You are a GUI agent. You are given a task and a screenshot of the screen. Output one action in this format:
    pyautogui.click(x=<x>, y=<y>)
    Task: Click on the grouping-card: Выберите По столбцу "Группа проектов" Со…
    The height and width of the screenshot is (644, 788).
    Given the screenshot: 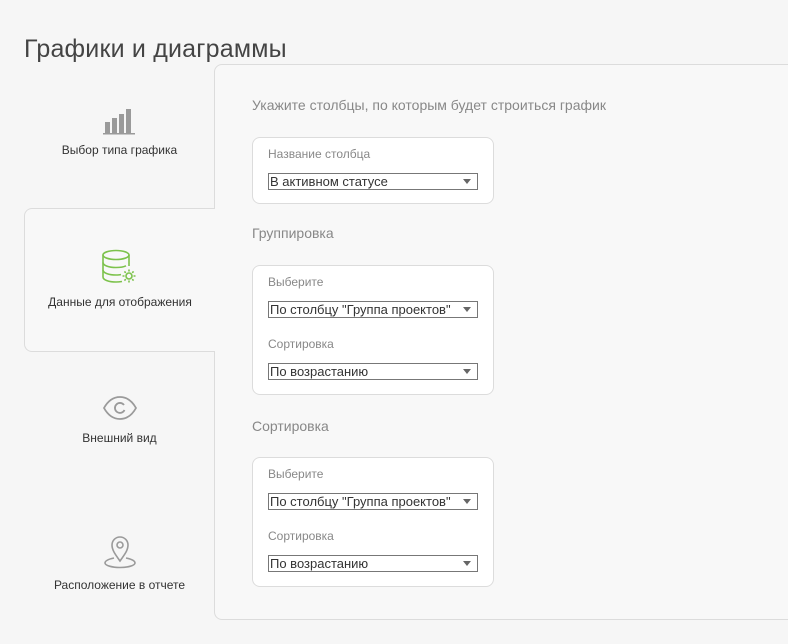 What is the action you would take?
    pyautogui.click(x=373, y=330)
    